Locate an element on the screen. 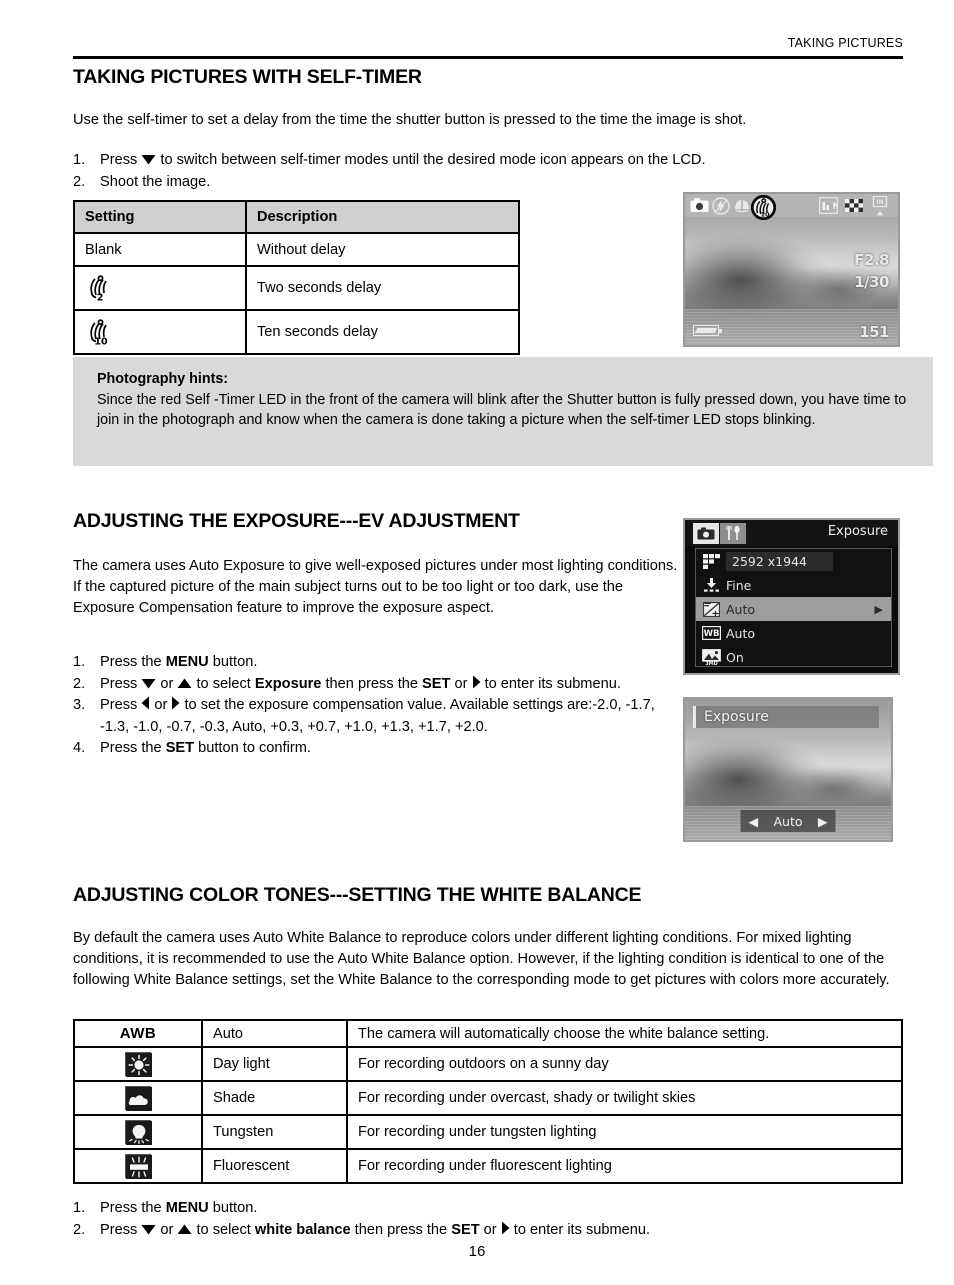  cell-icon-fluorescent is located at coordinates (138, 1166).